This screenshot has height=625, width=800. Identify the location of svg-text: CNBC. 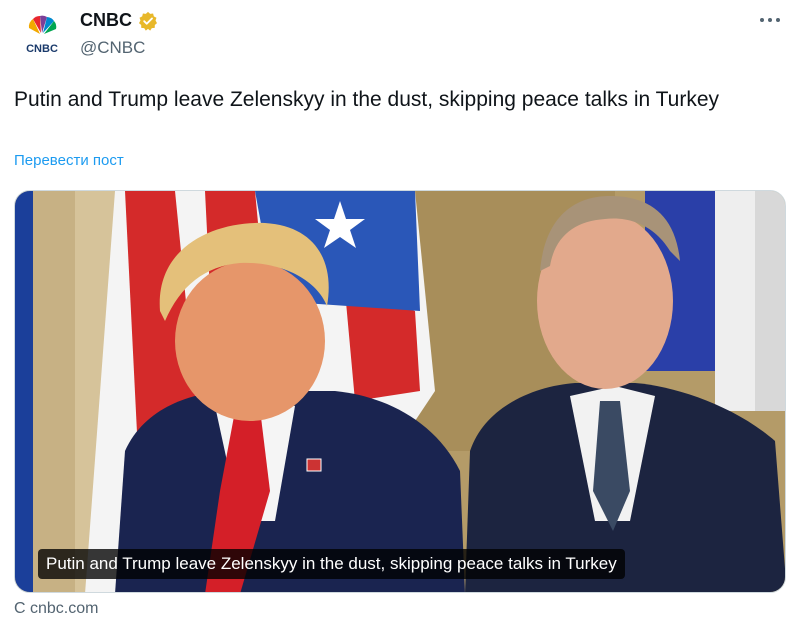
(42, 49).